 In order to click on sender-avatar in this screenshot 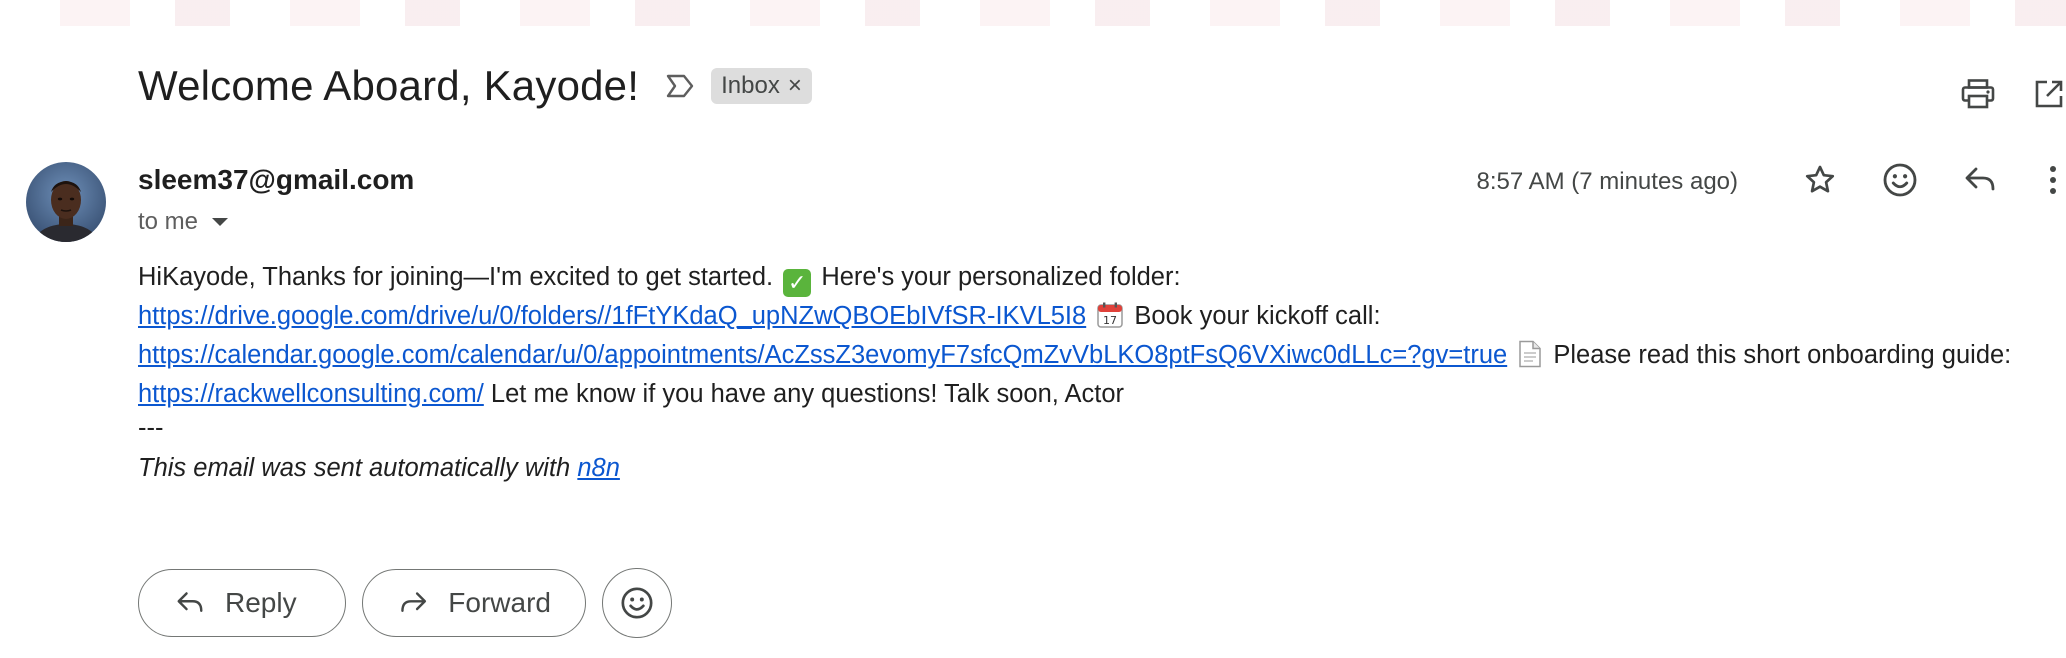, I will do `click(66, 202)`.